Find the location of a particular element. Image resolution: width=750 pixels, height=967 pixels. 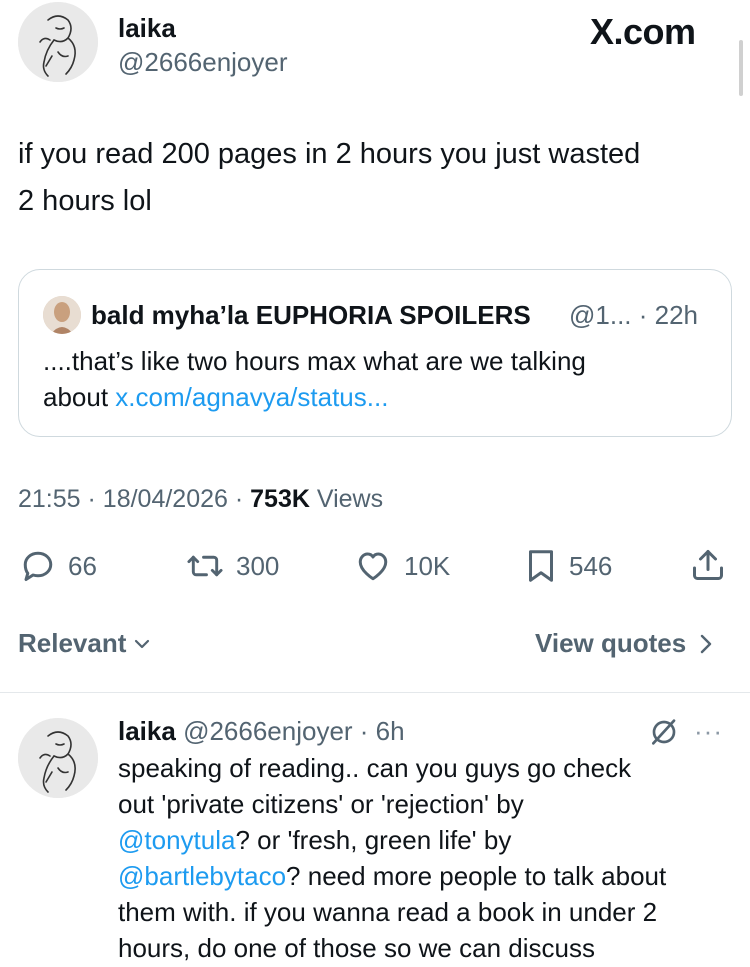

reply-text-fragment: ? need more people to talk about is located at coordinates (476, 876).